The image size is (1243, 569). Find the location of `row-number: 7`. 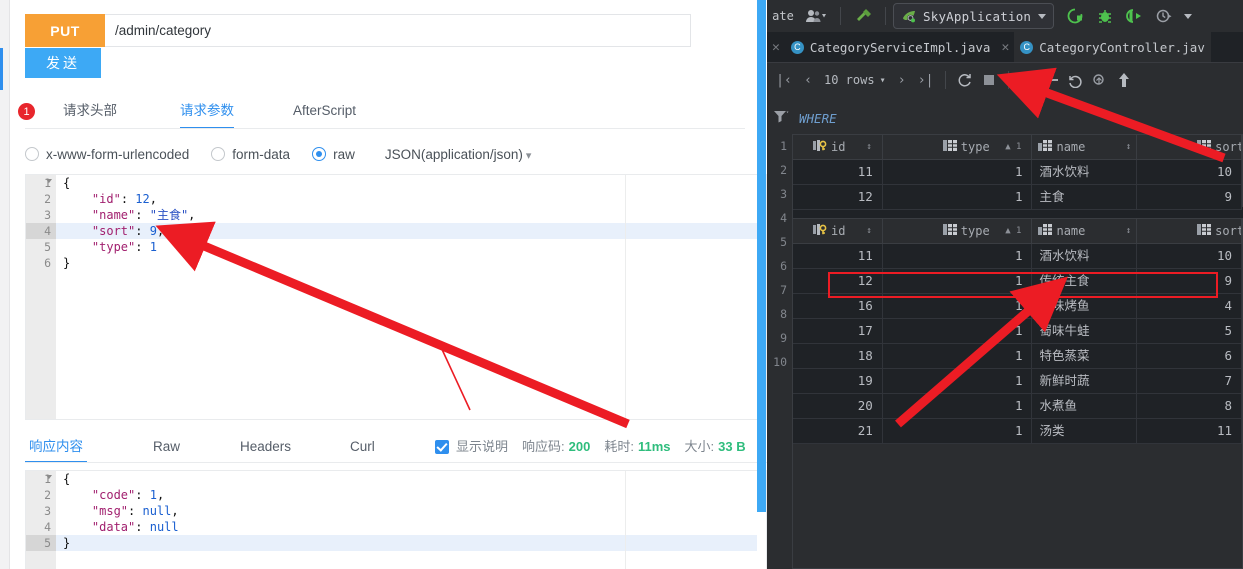

row-number: 7 is located at coordinates (779, 290).